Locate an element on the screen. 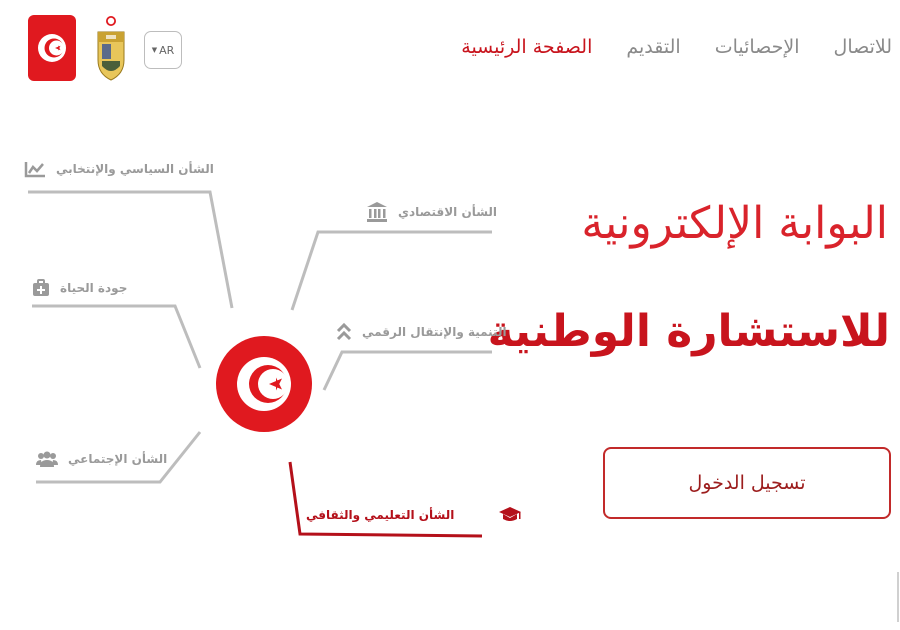  graduation-cap-icon is located at coordinates (510, 514).